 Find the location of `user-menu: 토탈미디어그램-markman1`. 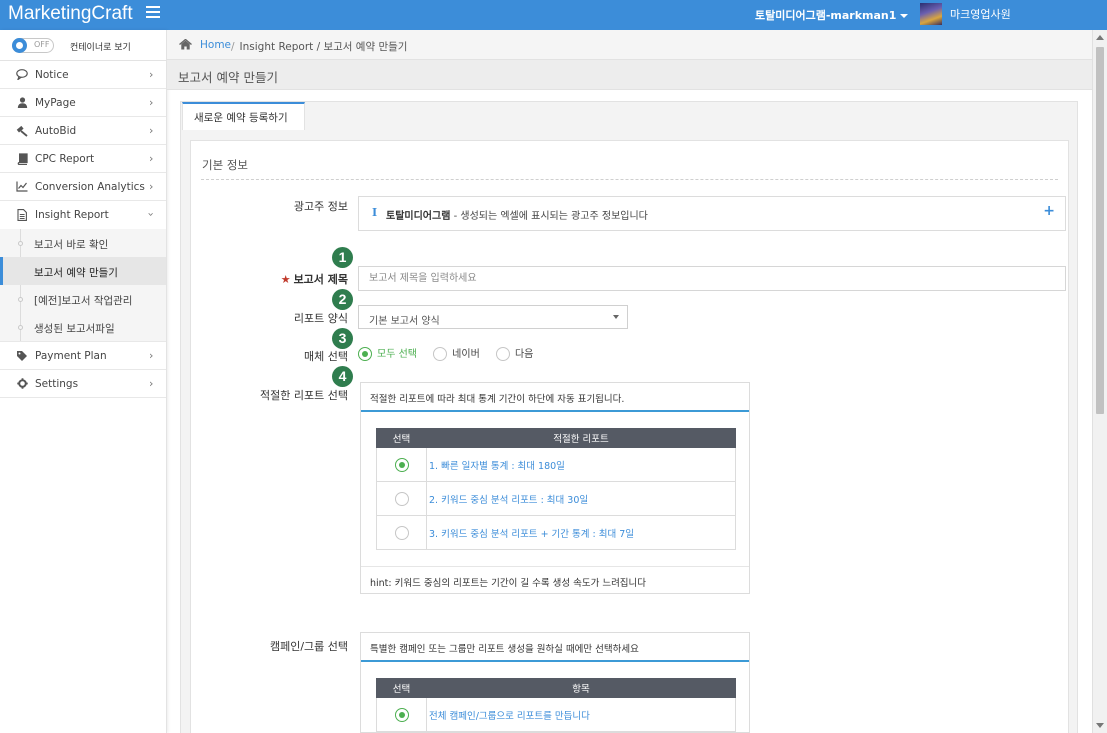

user-menu: 토탈미디어그램-markman1 is located at coordinates (832, 15).